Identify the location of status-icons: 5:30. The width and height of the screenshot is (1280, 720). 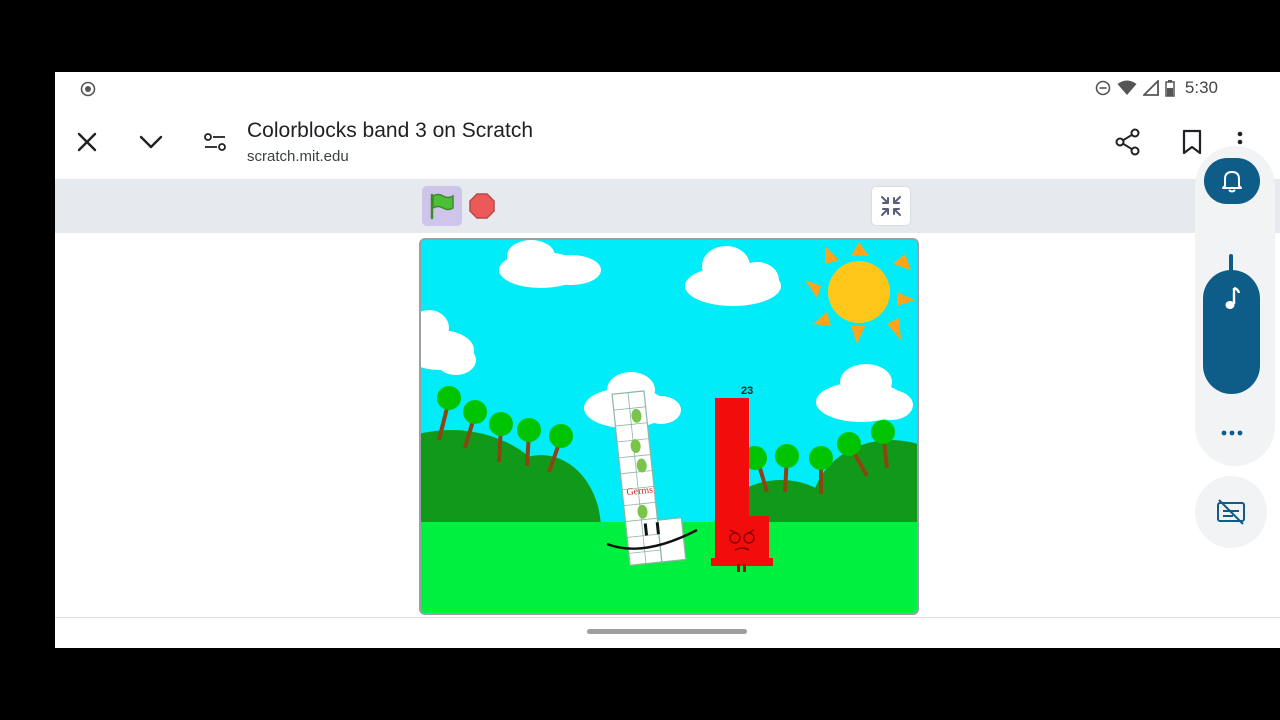
(1156, 88).